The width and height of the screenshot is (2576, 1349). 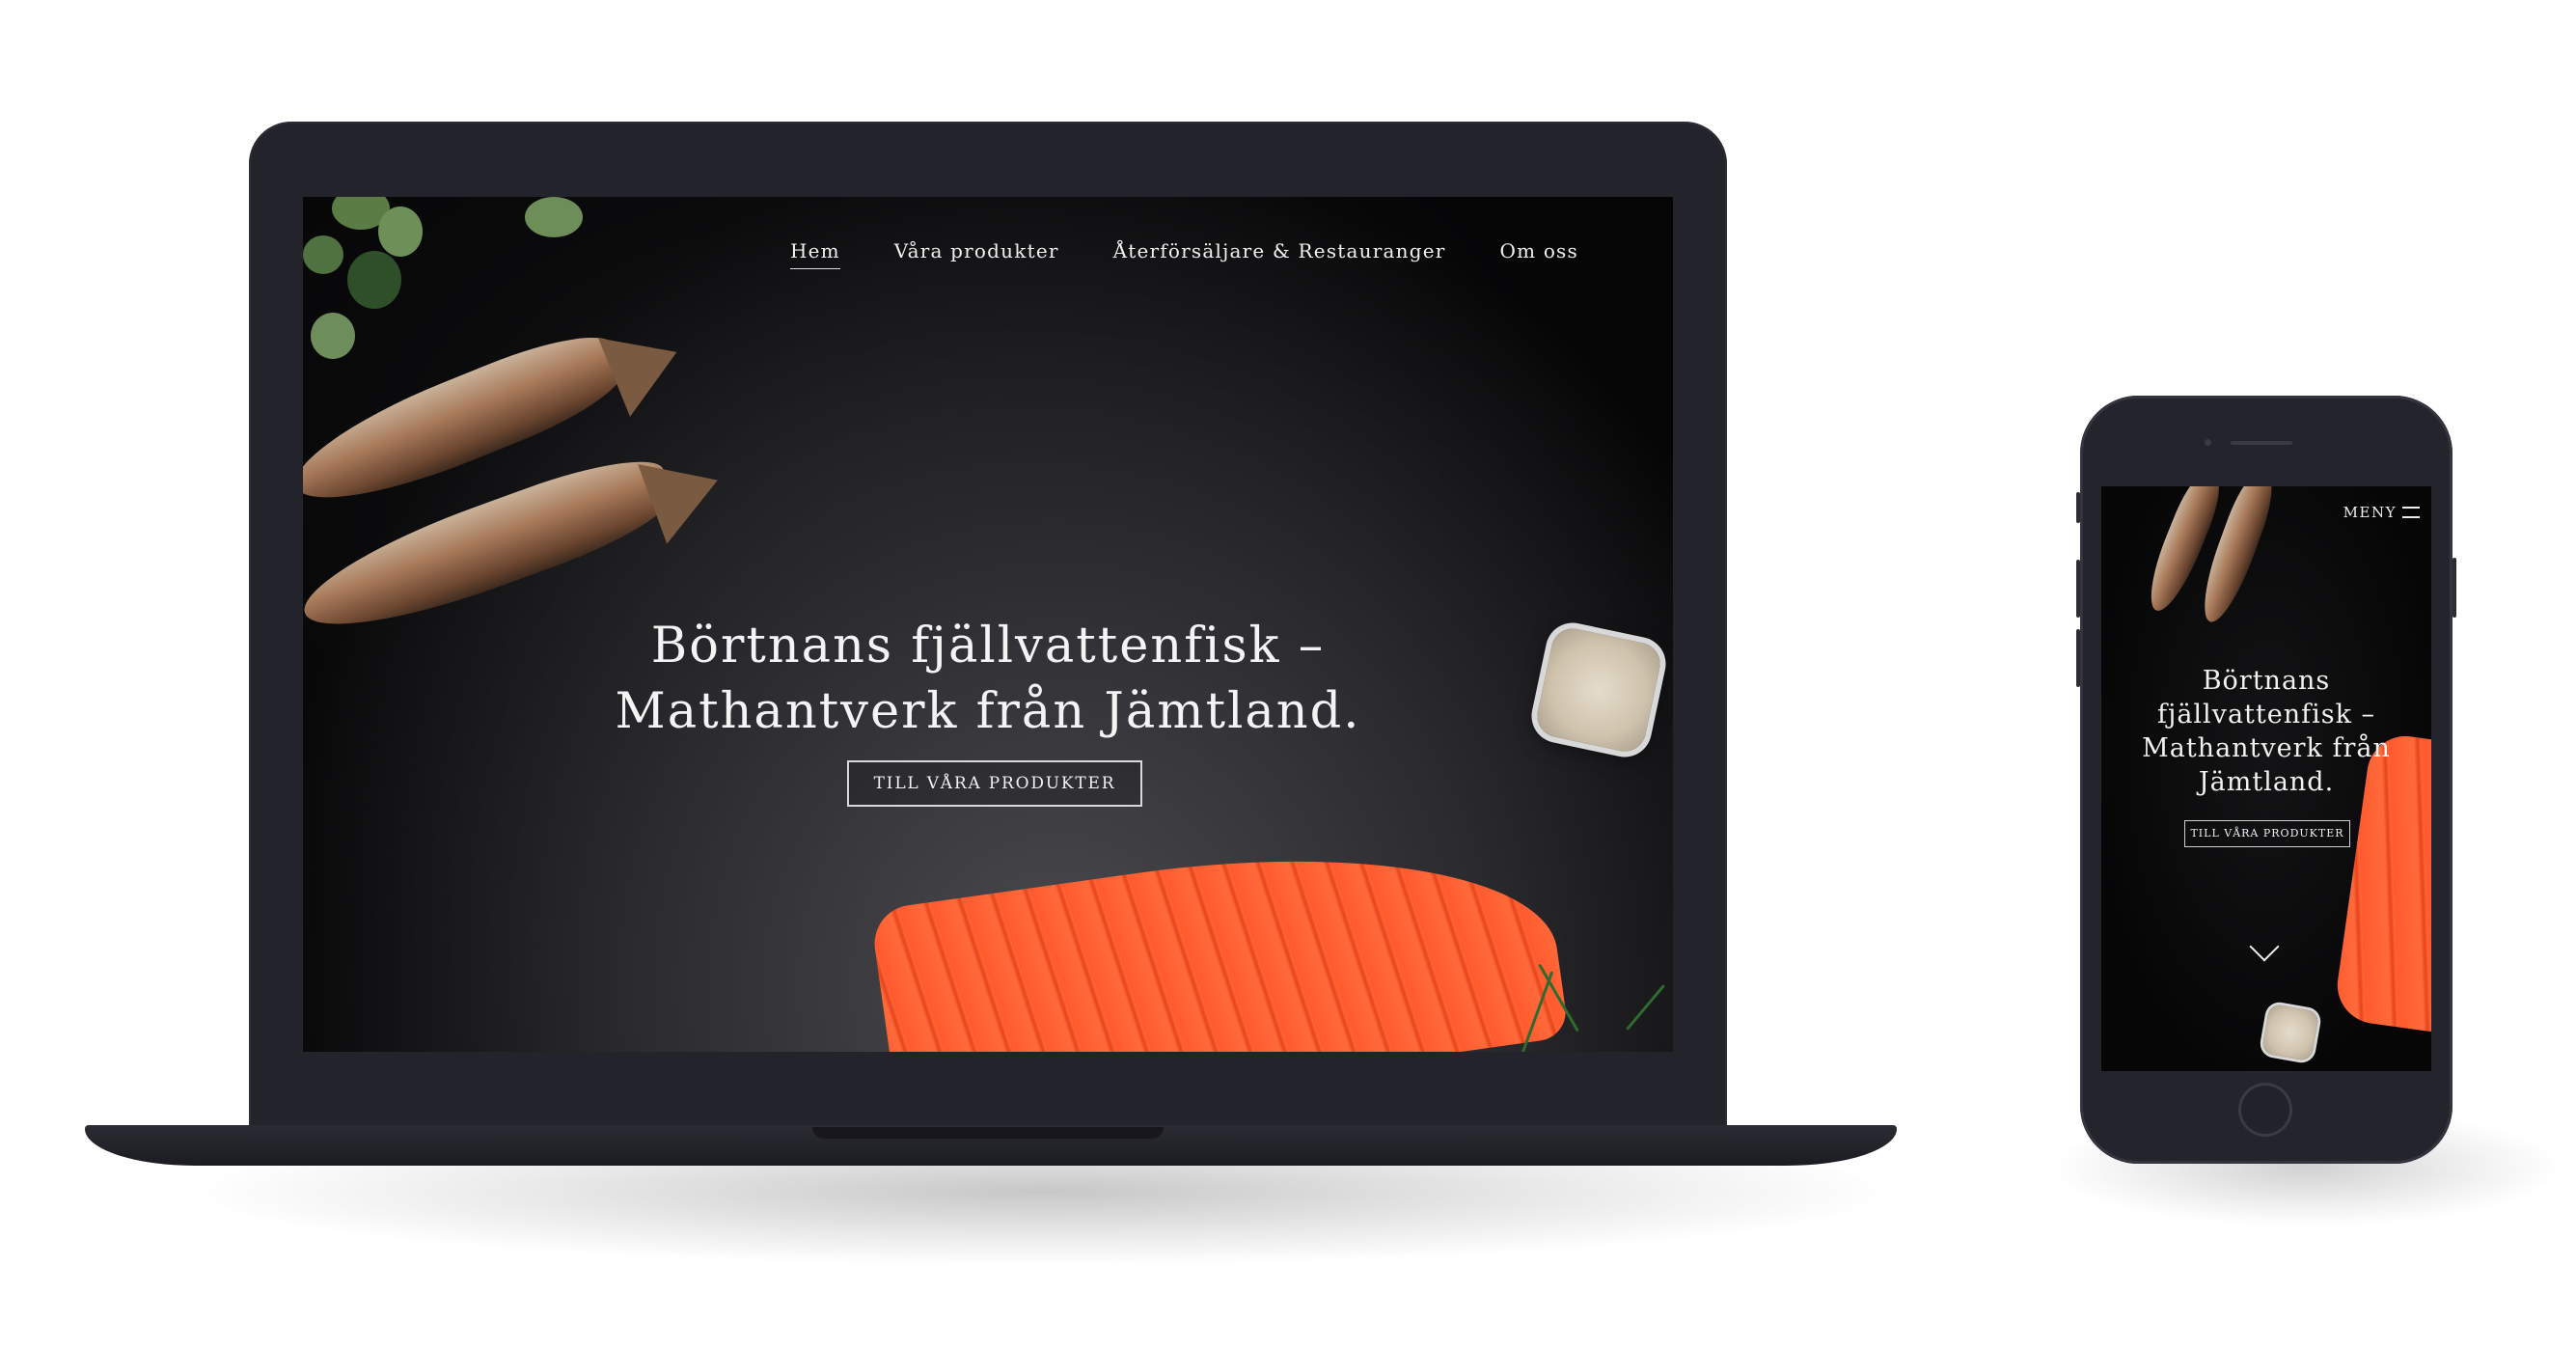 What do you see at coordinates (2370, 513) in the screenshot?
I see `mobile-menu-label: MENY` at bounding box center [2370, 513].